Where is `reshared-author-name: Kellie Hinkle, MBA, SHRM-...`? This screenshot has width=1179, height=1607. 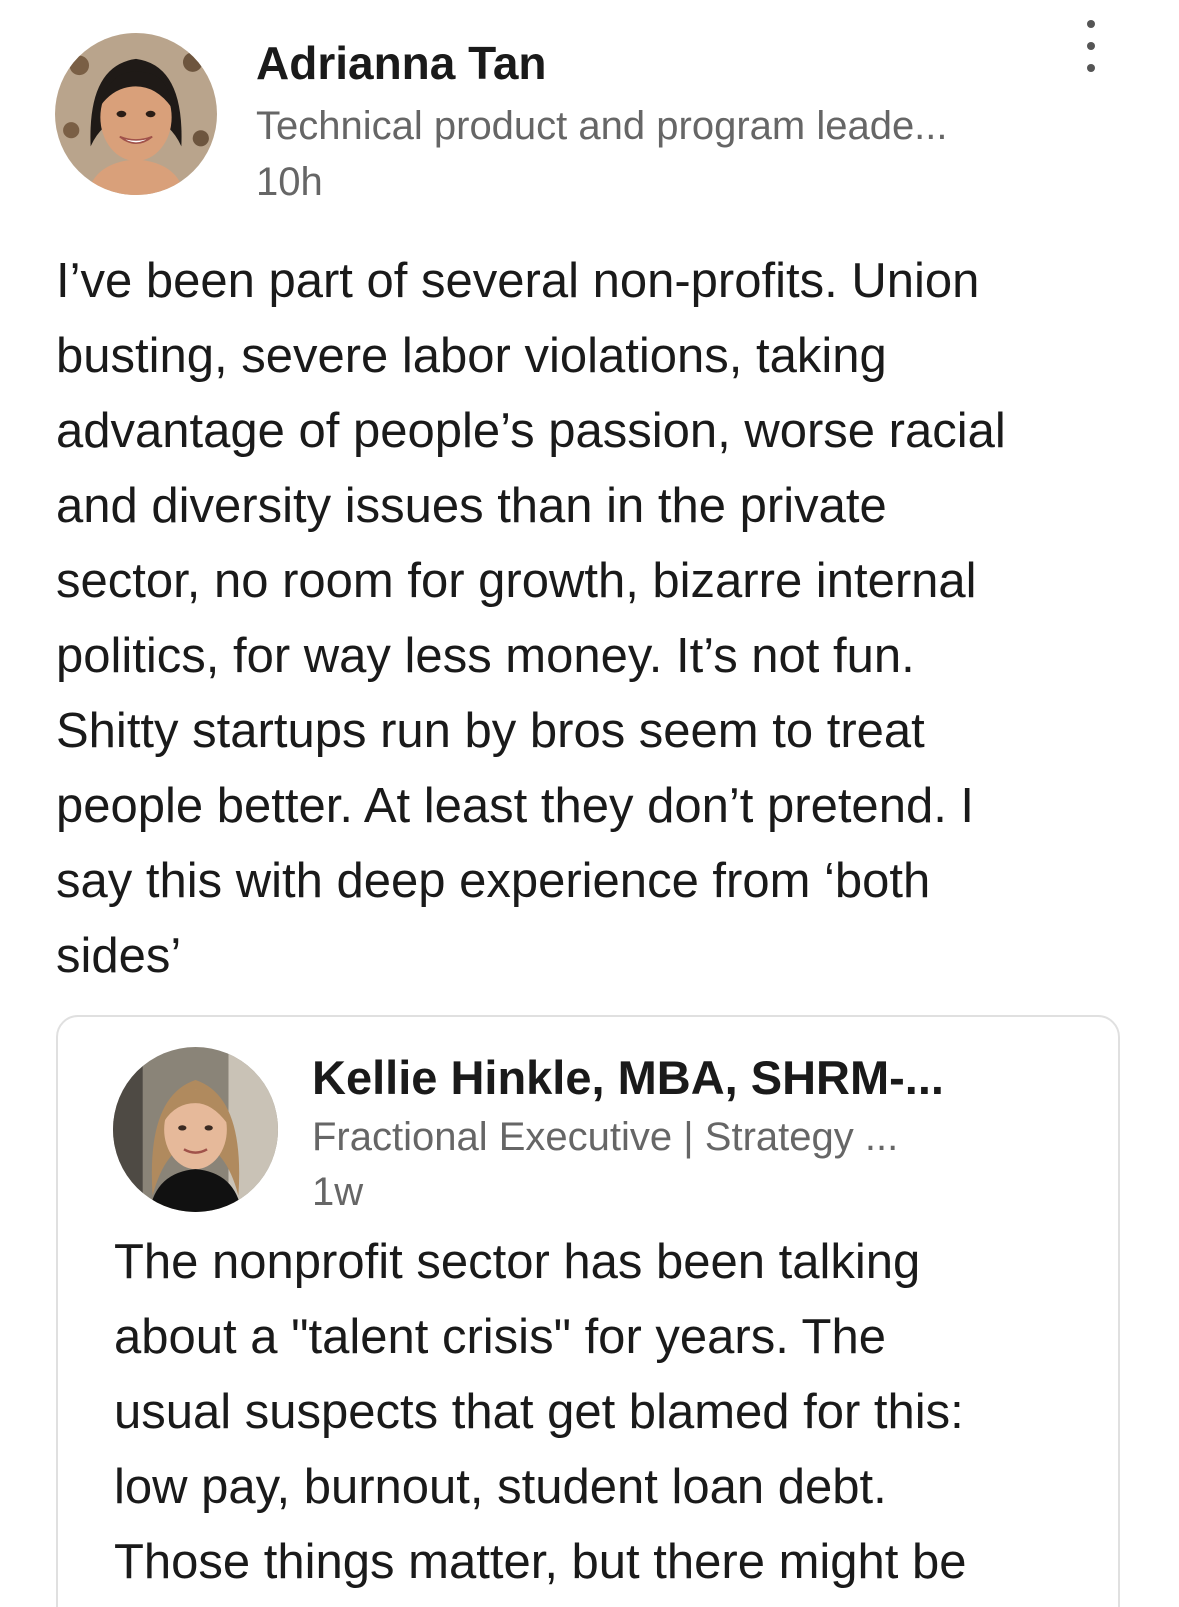
reshared-author-name: Kellie Hinkle, MBA, SHRM-... is located at coordinates (628, 1077).